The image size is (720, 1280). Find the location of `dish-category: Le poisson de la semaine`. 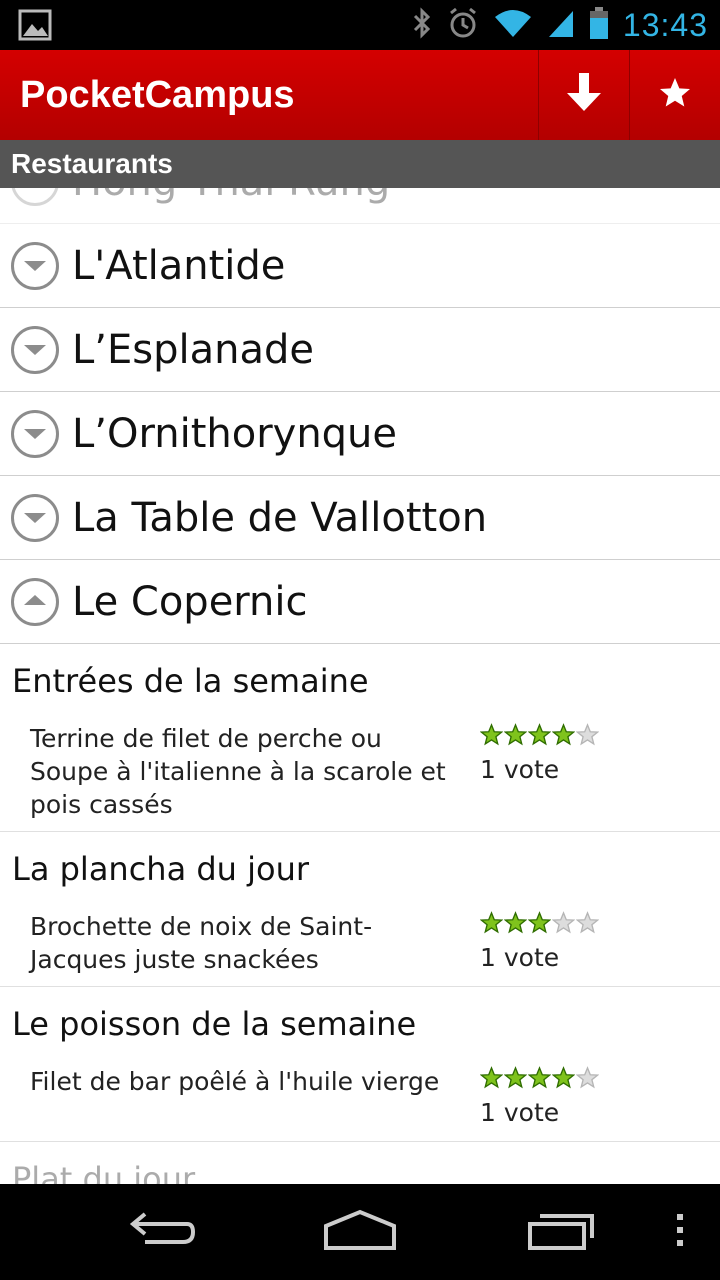

dish-category: Le poisson de la semaine is located at coordinates (214, 1024).